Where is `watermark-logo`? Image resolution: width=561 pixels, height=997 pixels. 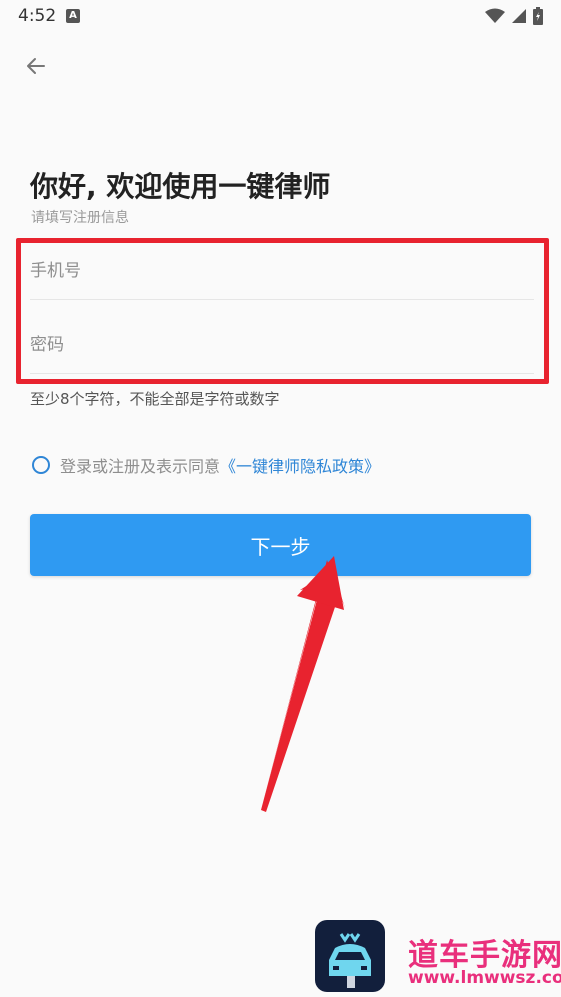
watermark-logo is located at coordinates (350, 956).